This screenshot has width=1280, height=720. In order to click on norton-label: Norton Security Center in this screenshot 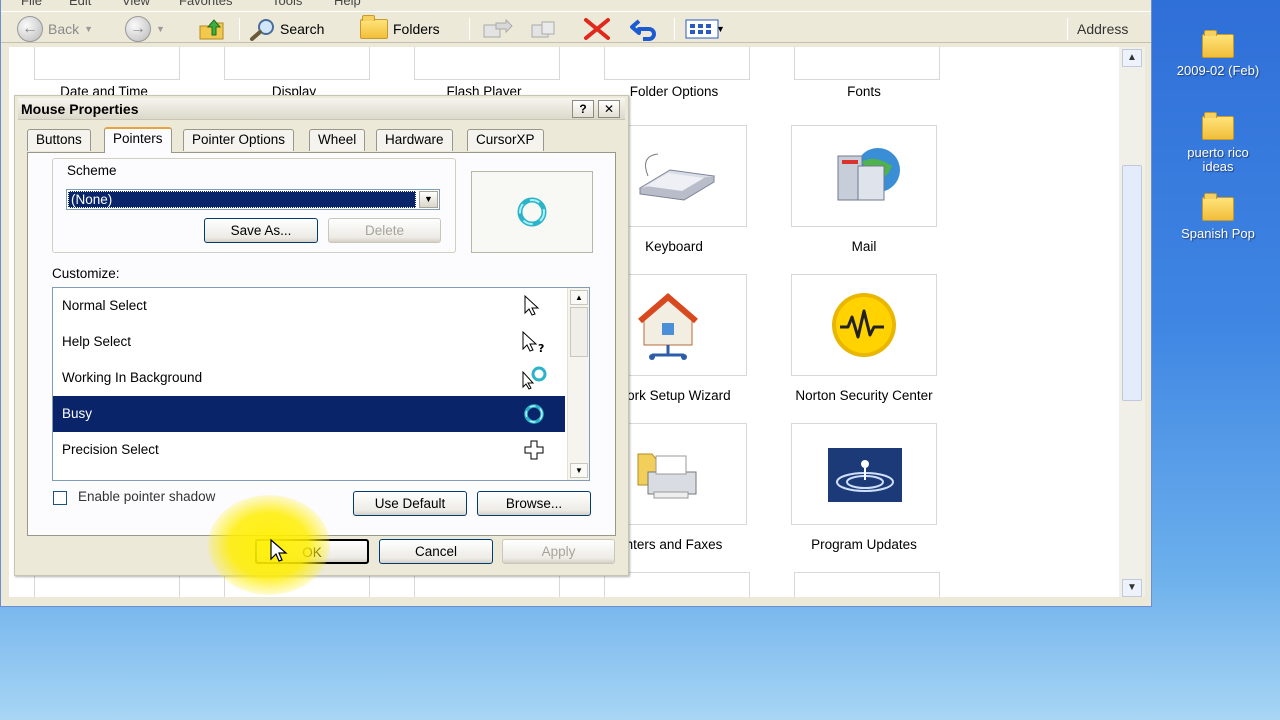, I will do `click(864, 395)`.